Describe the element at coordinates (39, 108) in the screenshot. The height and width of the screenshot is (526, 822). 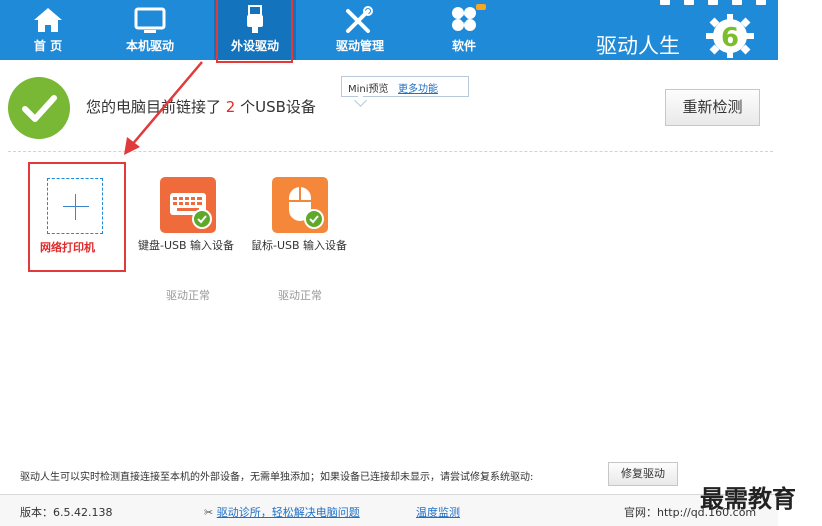
I see `status-check-icon` at that location.